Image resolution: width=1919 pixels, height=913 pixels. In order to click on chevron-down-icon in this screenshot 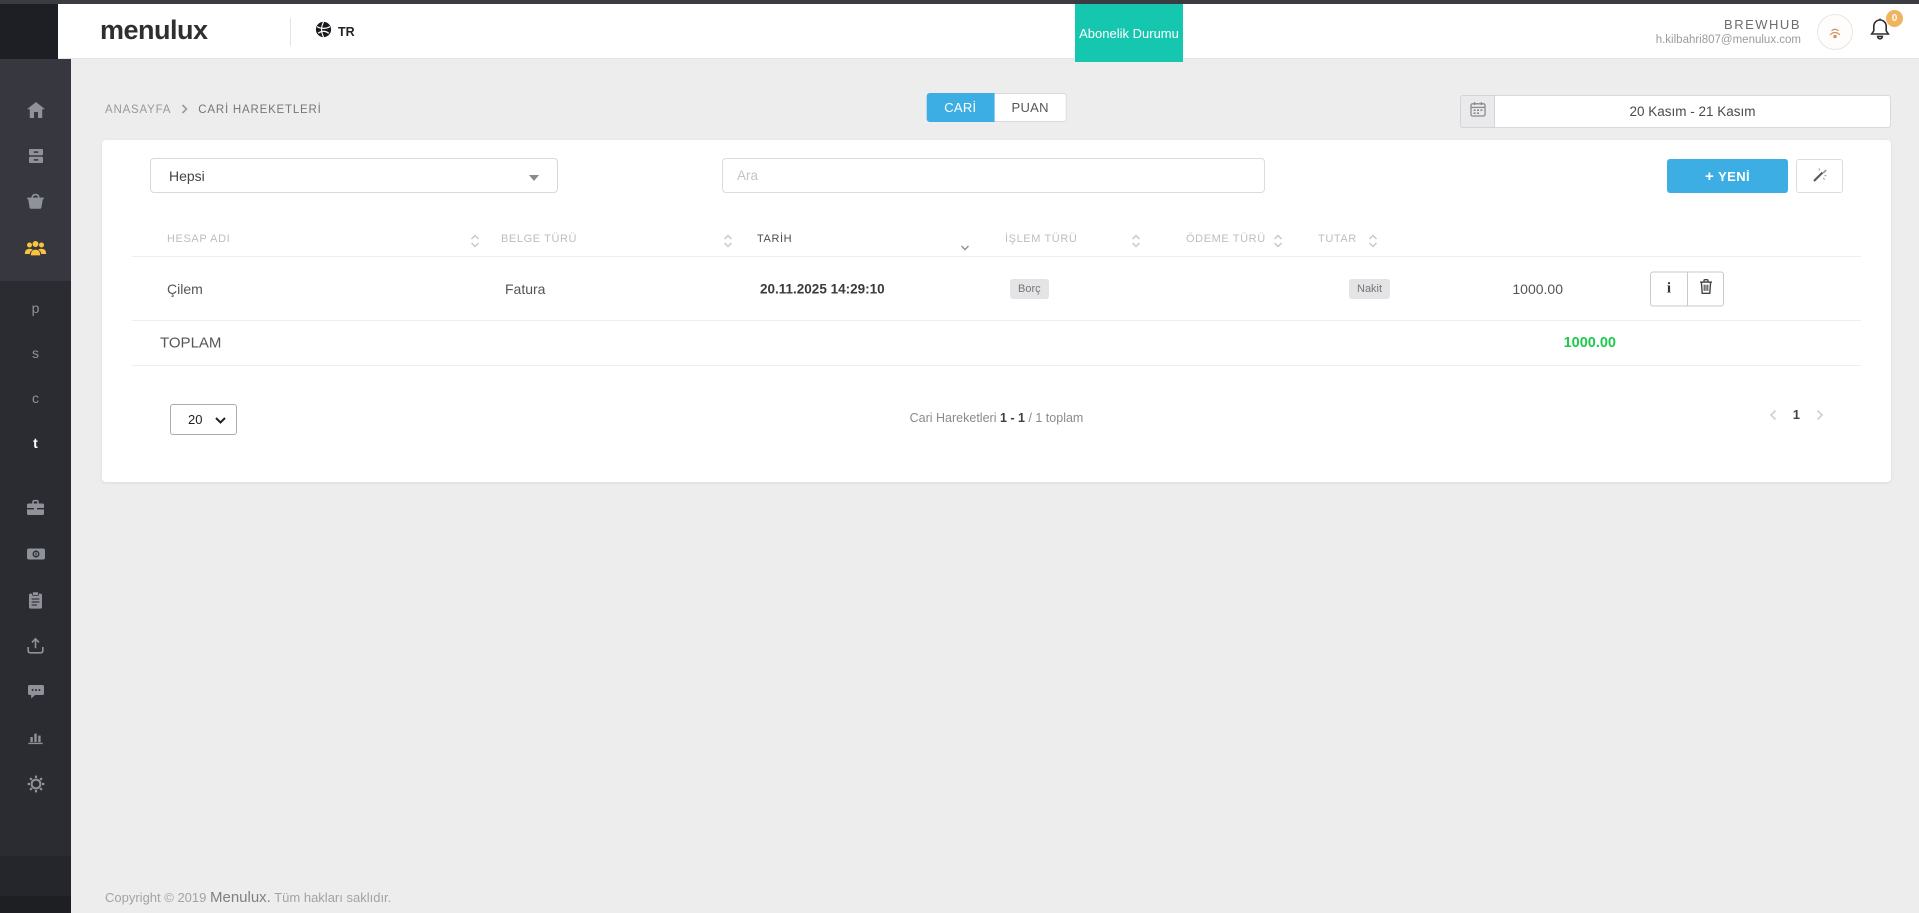, I will do `click(534, 176)`.